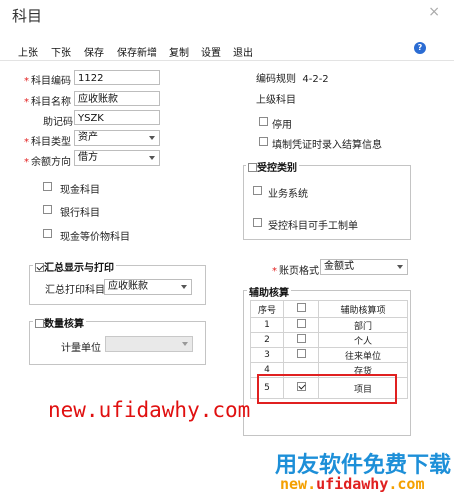 This screenshot has width=454, height=500. I want to click on summary-print-select: 应收账款, so click(148, 287).